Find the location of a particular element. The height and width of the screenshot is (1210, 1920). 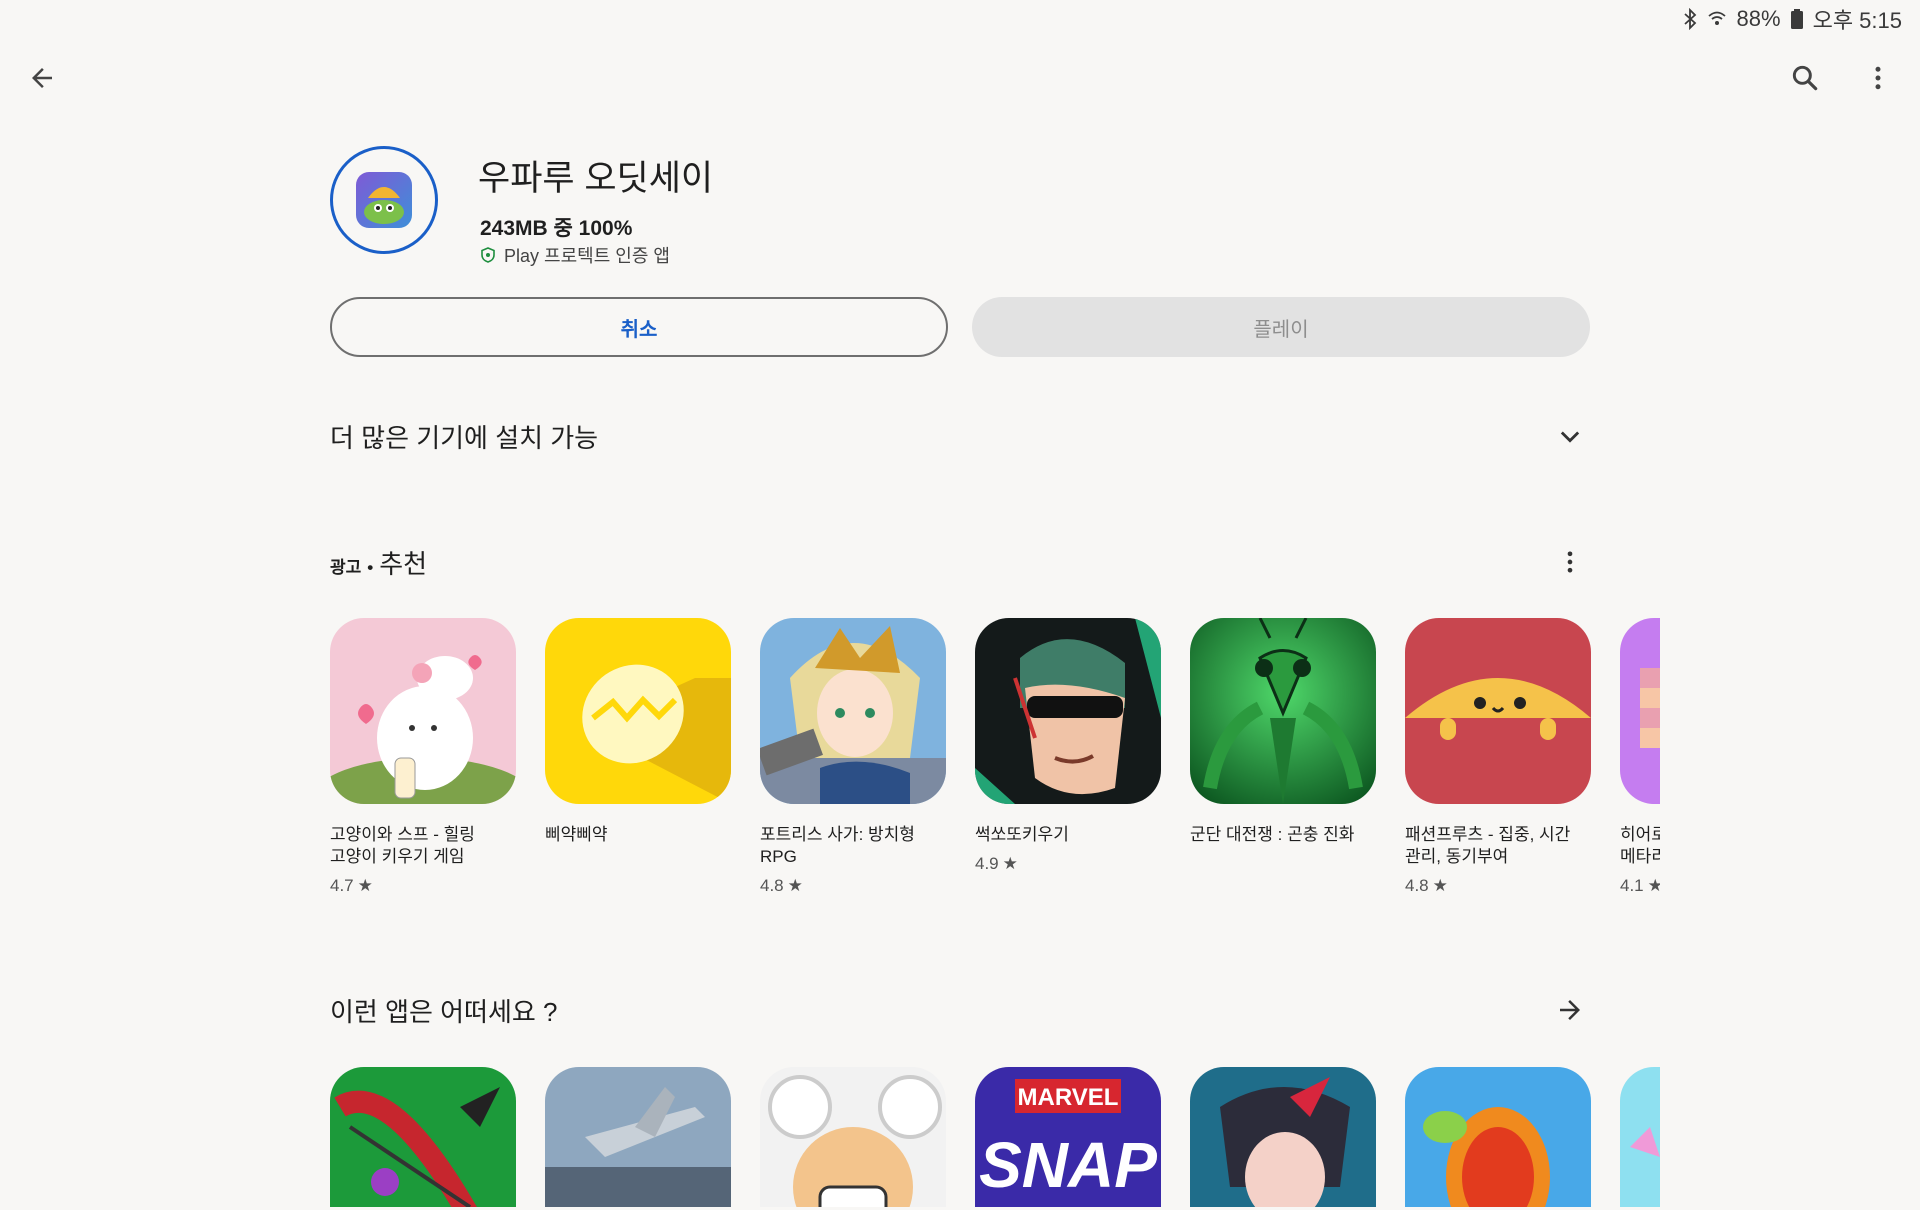

chevron-down-icon is located at coordinates (1570, 437).